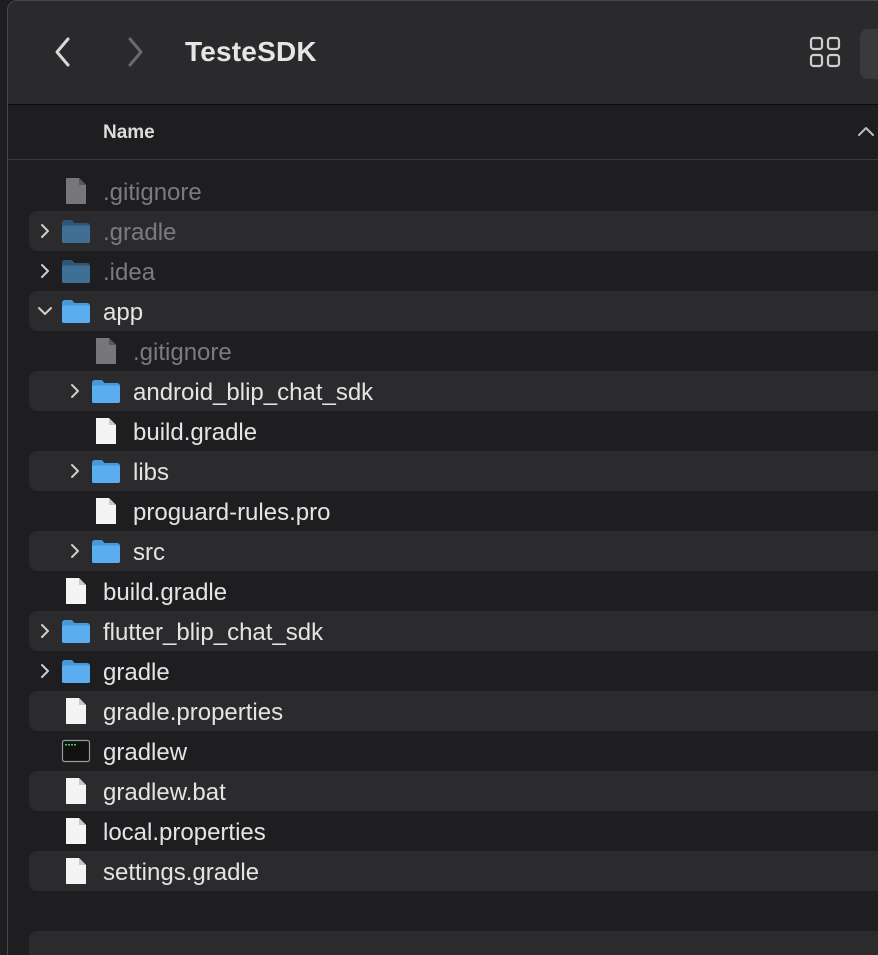 This screenshot has width=878, height=955. I want to click on file-row: src, so click(453, 551).